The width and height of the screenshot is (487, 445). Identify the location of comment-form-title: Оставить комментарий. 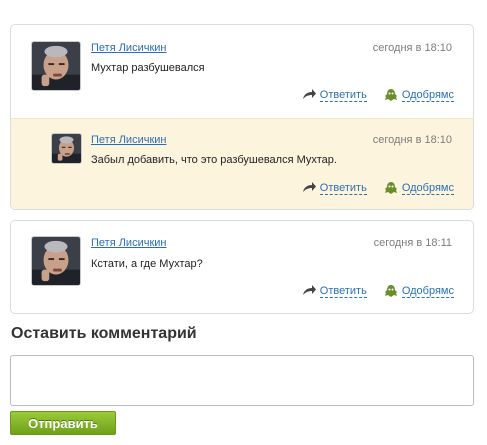
(104, 333).